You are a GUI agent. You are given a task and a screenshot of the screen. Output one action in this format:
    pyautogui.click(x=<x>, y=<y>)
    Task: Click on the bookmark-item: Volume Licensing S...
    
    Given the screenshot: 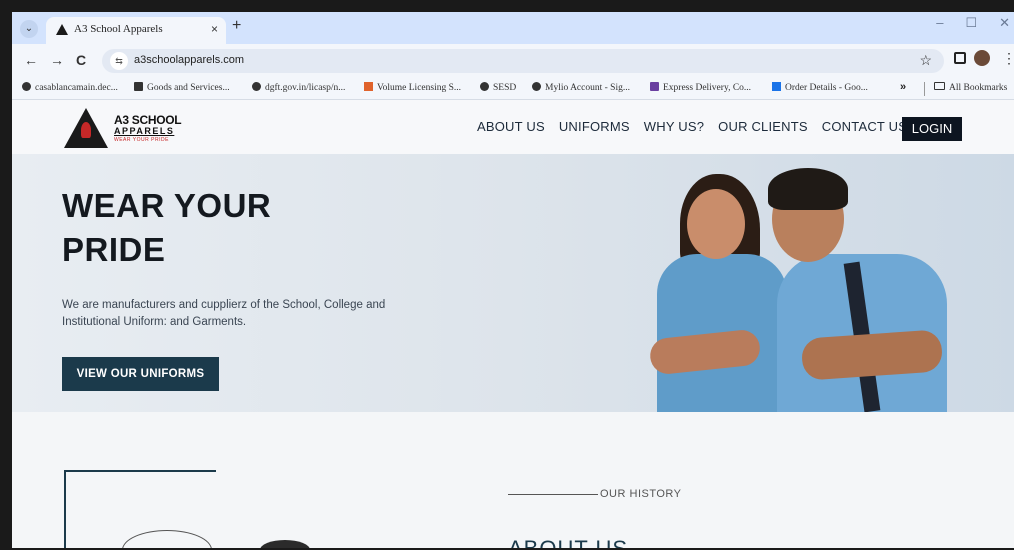 What is the action you would take?
    pyautogui.click(x=412, y=87)
    